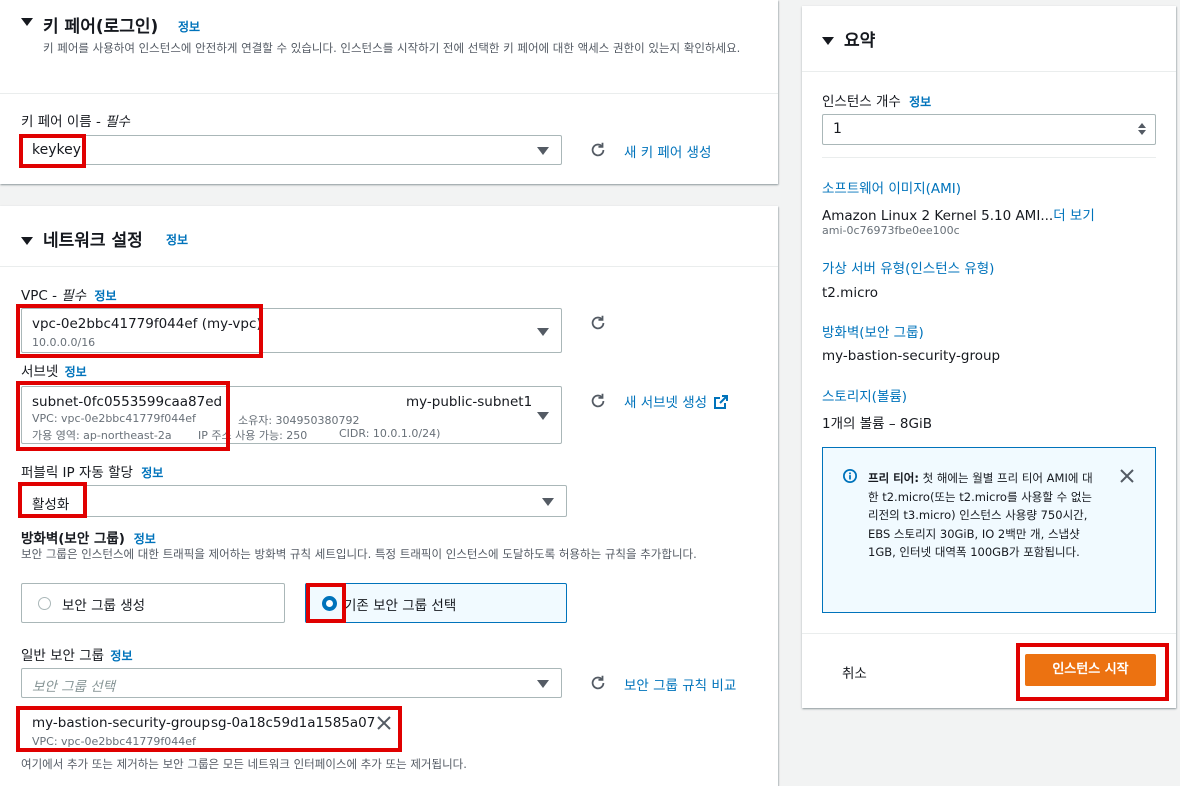  I want to click on label-text: 서브넷, so click(40, 372).